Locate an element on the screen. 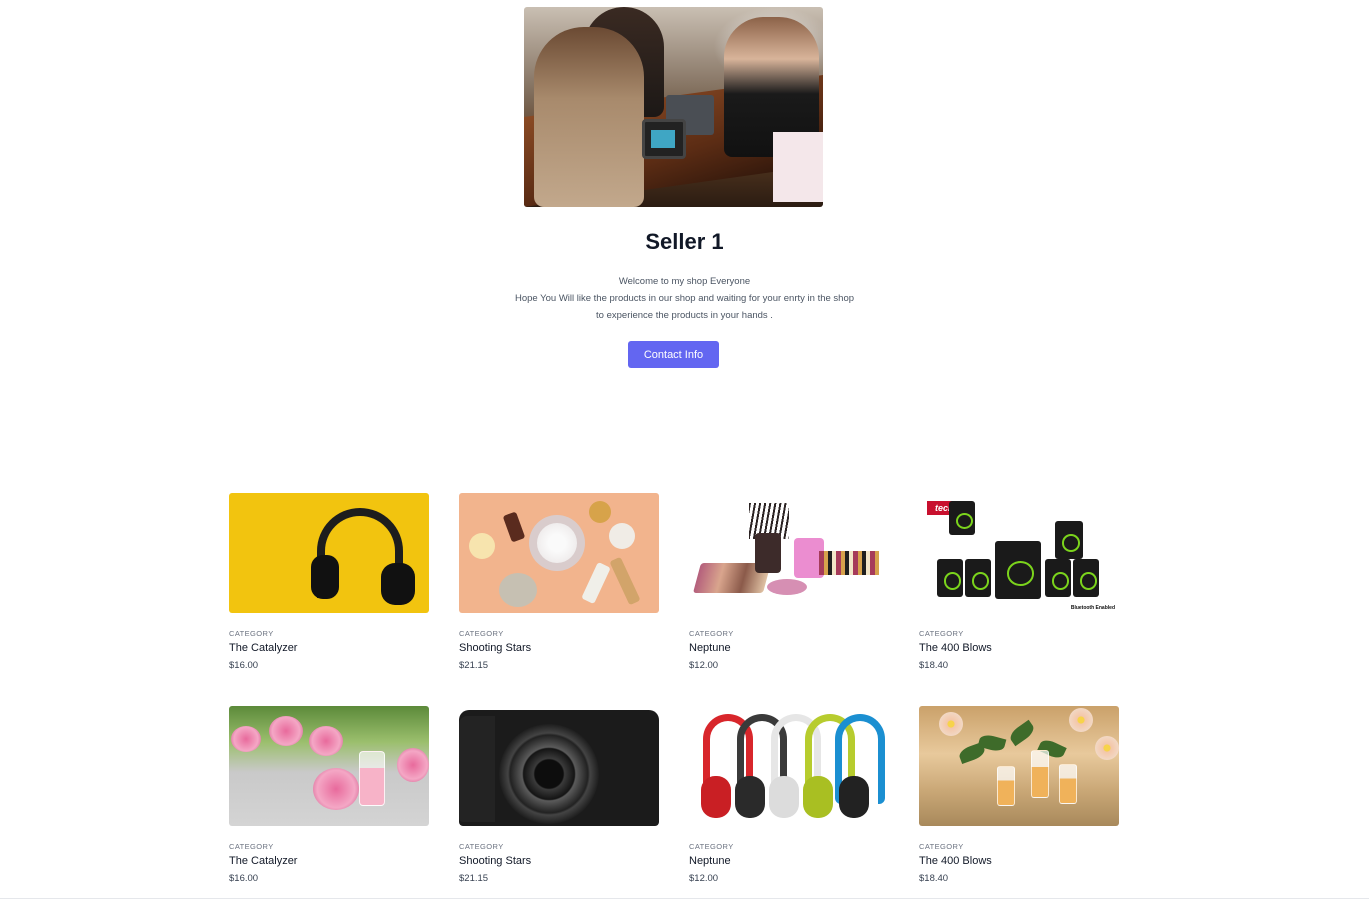  shop-hero-image is located at coordinates (673, 107).